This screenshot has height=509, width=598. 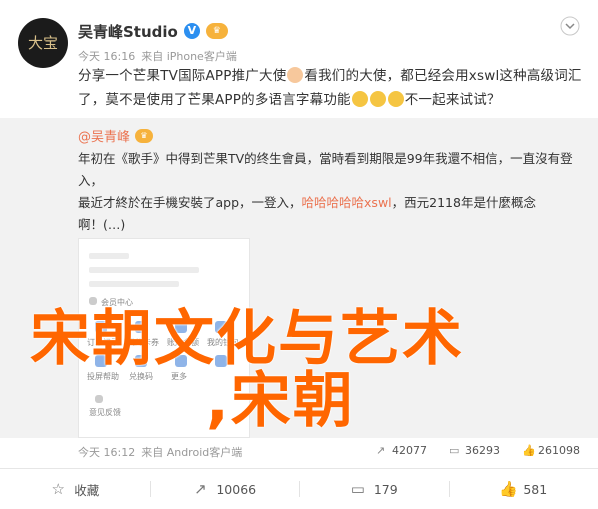 I want to click on repost-share-count: ↗ 42077, so click(x=401, y=450).